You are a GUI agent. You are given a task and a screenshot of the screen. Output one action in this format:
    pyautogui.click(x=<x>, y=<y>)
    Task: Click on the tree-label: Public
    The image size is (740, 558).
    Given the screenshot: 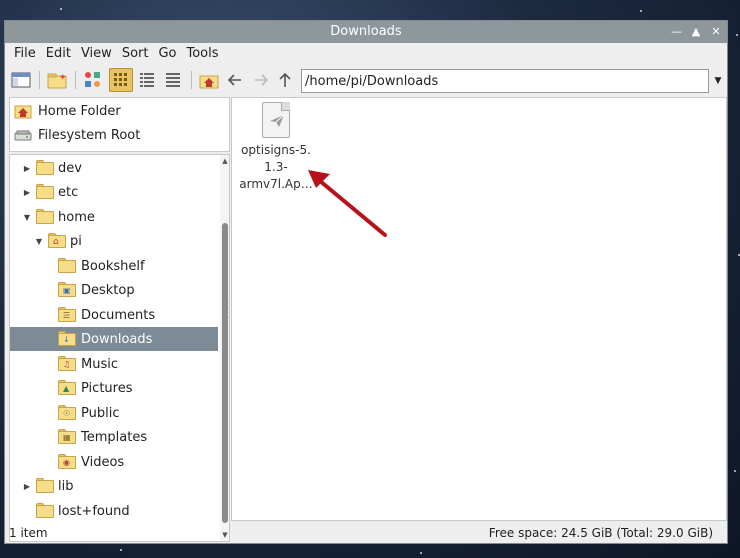 What is the action you would take?
    pyautogui.click(x=100, y=413)
    